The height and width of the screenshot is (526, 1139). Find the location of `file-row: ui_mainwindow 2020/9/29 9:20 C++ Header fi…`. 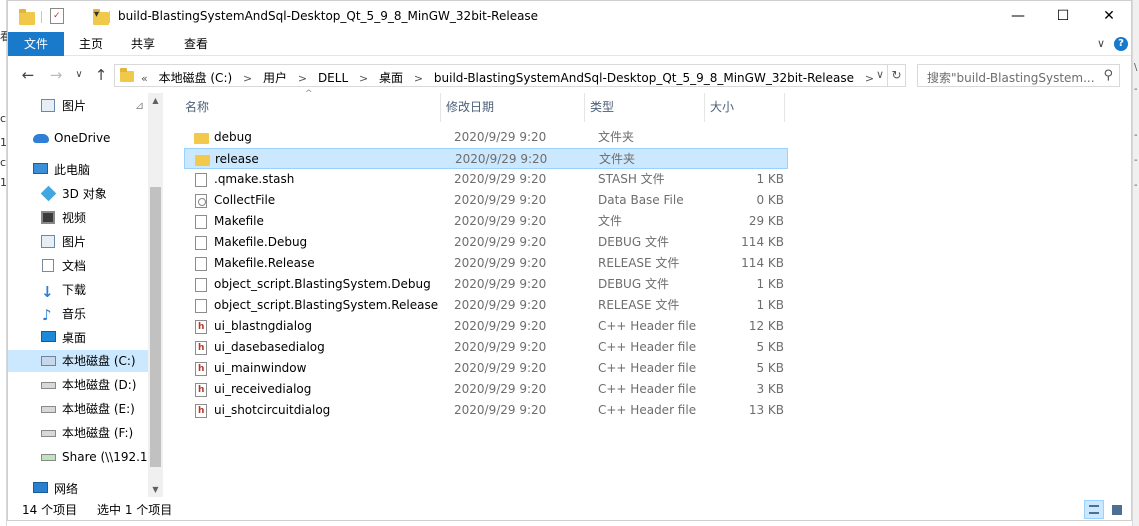

file-row: ui_mainwindow 2020/9/29 9:20 C++ Header fi… is located at coordinates (486, 369).